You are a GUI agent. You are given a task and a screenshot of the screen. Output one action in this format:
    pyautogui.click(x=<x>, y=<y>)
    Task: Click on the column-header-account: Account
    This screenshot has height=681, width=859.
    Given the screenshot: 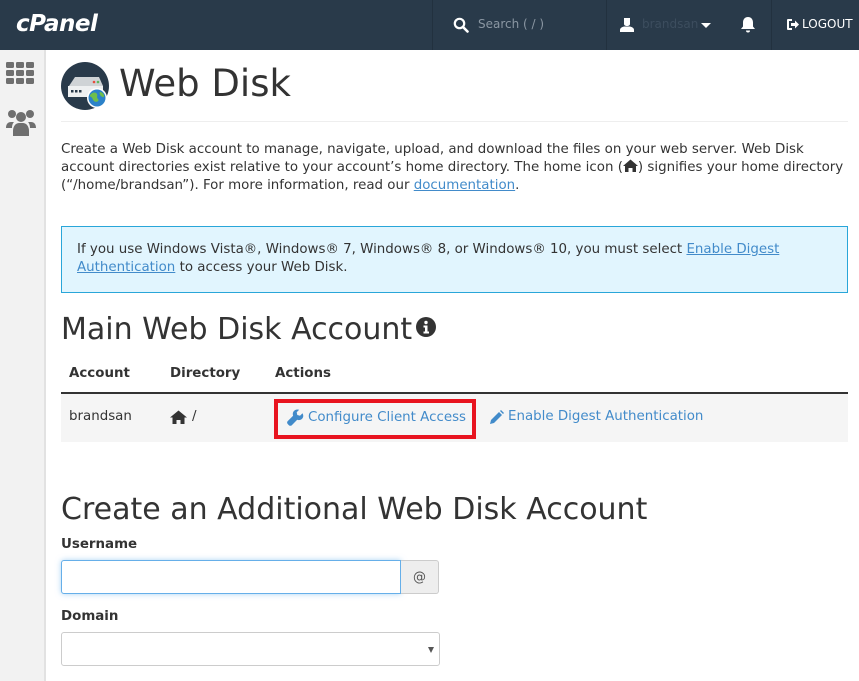 What is the action you would take?
    pyautogui.click(x=99, y=373)
    